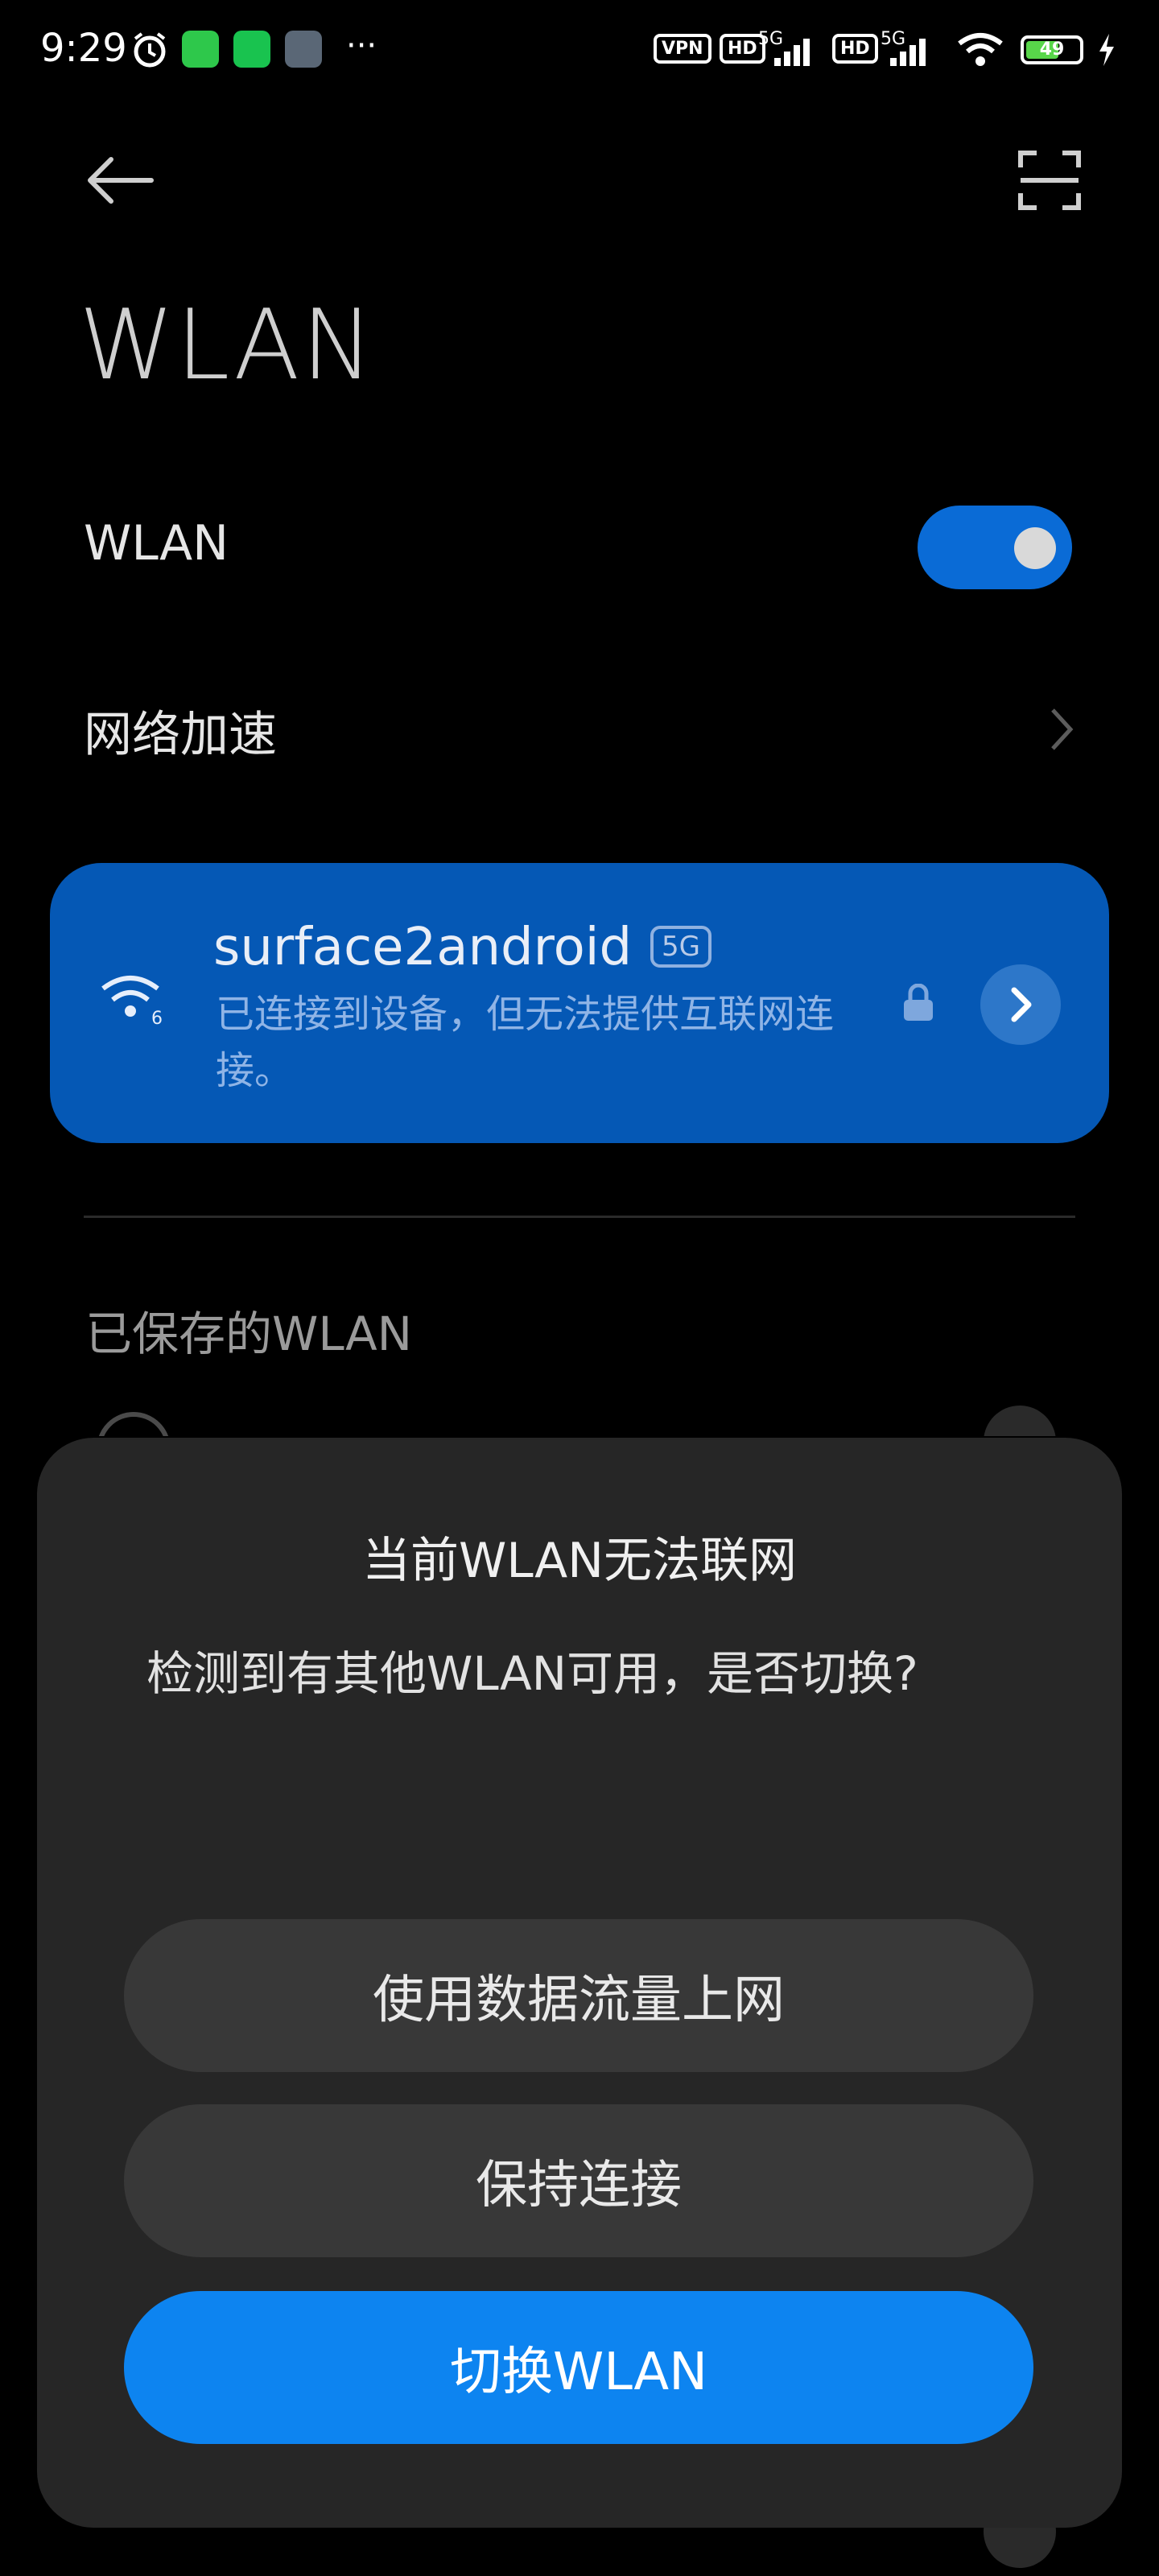 The height and width of the screenshot is (2576, 1159). What do you see at coordinates (149, 50) in the screenshot?
I see `alarm-icon` at bounding box center [149, 50].